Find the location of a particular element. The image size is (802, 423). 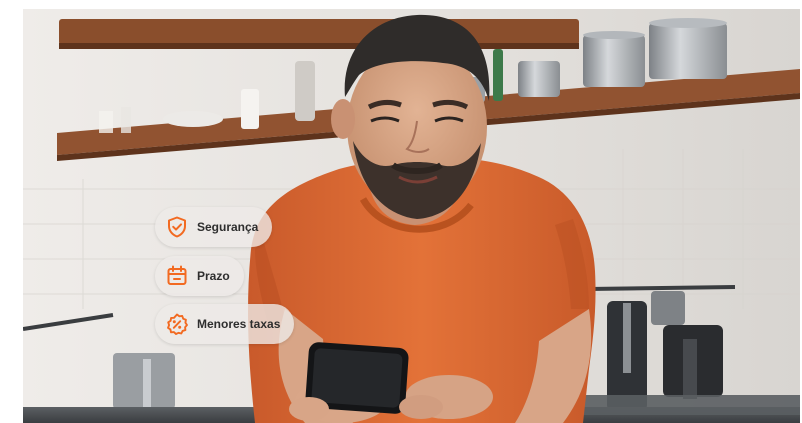

calendar-icon is located at coordinates (177, 276).